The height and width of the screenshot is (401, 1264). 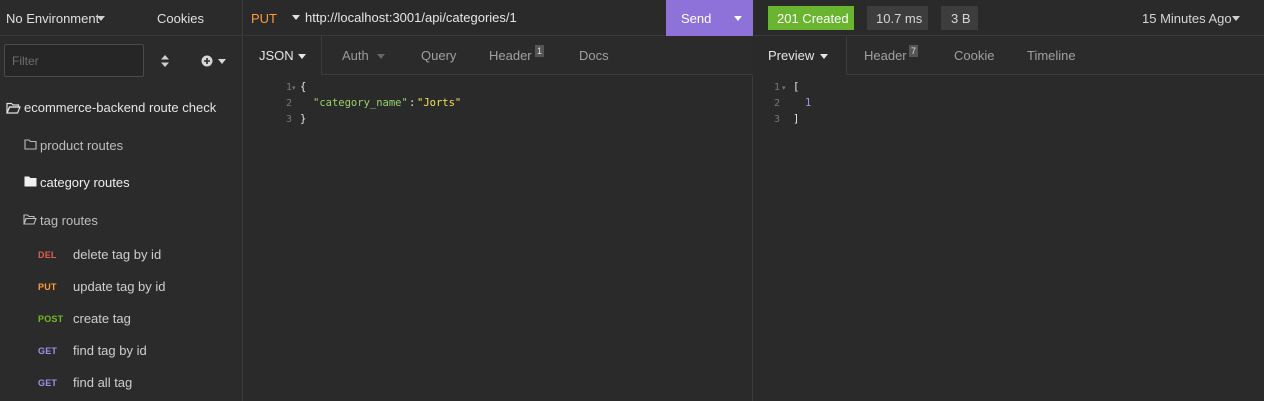 I want to click on size-text: 3 B, so click(x=961, y=18).